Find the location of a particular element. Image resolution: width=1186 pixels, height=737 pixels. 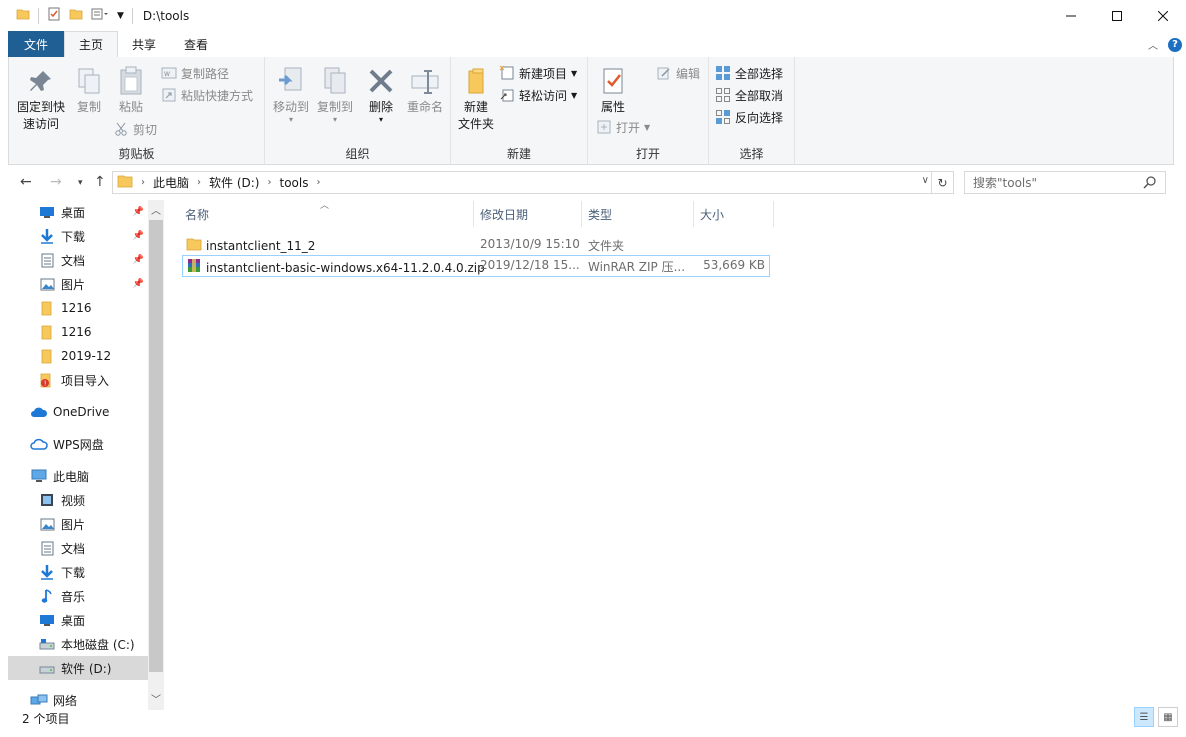

nav-onedrive: OneDrive is located at coordinates (78, 412).